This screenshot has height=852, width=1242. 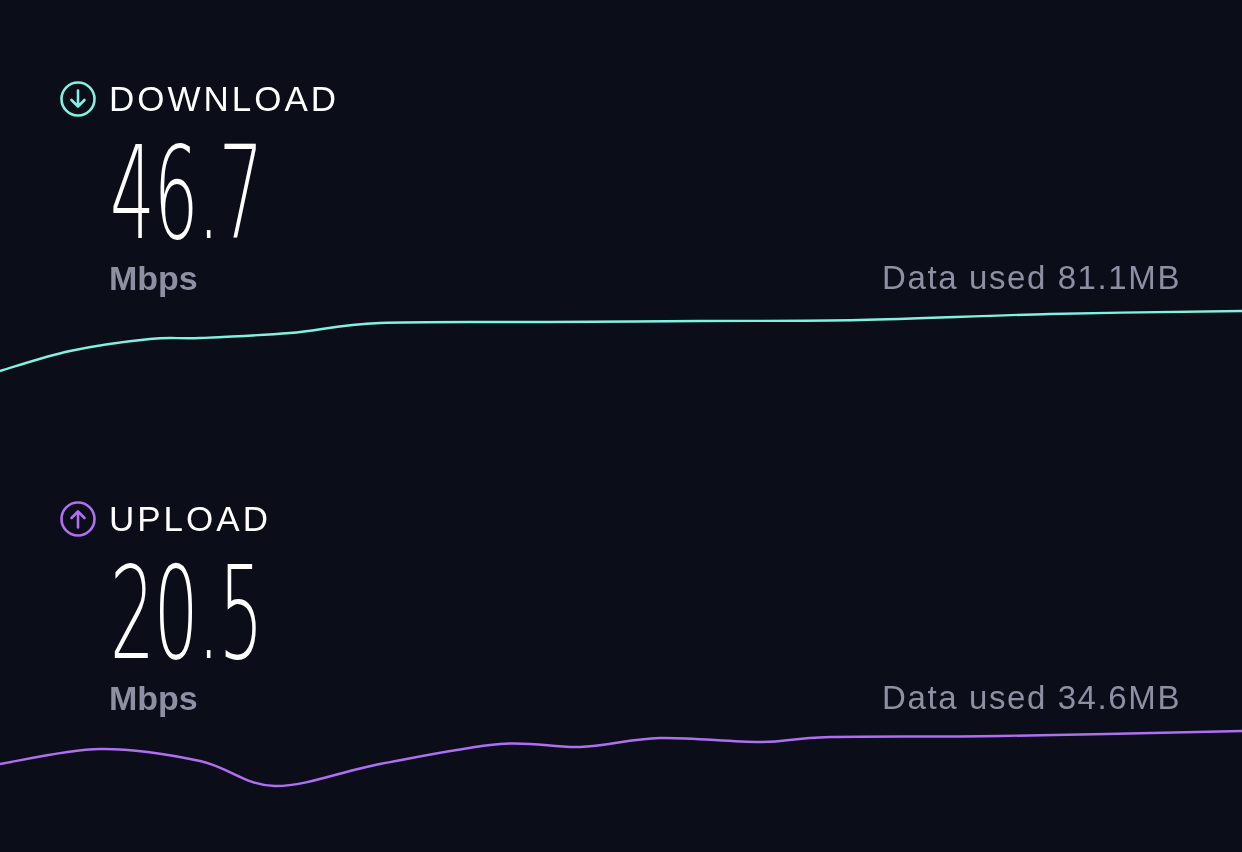 I want to click on speed-value: 46.7, so click(x=186, y=194).